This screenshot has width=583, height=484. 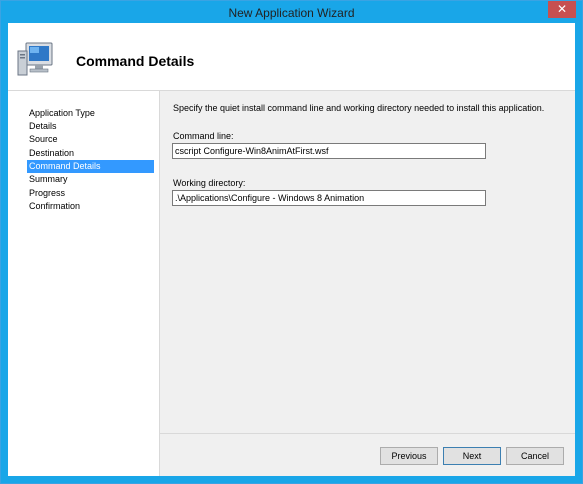 I want to click on wizard-footer: Previous Next Cancel, so click(x=367, y=455).